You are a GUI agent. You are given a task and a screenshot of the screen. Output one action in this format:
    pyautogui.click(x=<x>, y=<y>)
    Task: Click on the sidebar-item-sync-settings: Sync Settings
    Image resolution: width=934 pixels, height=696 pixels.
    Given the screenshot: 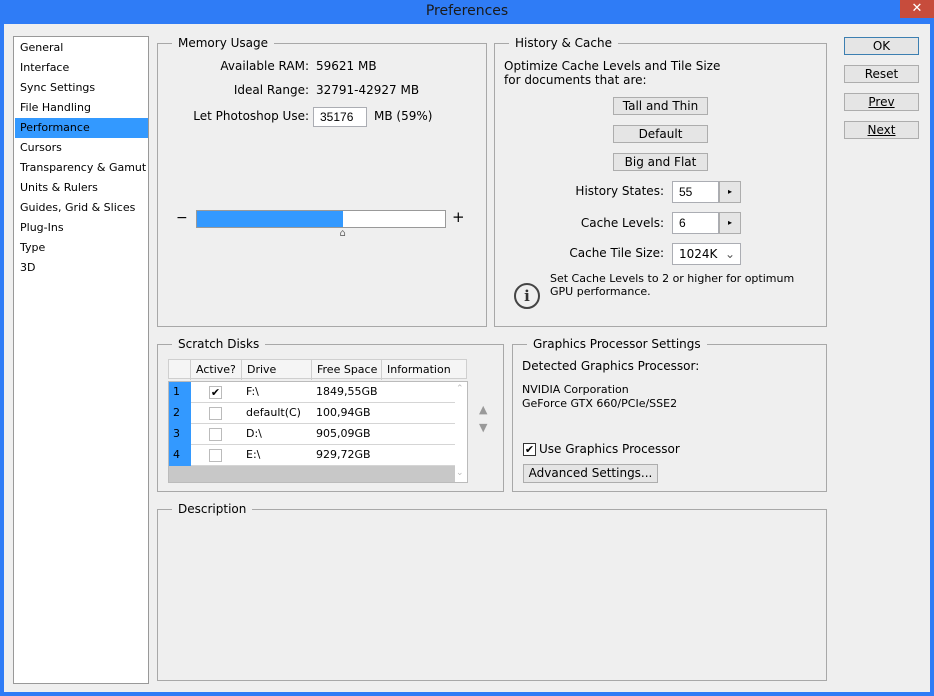 What is the action you would take?
    pyautogui.click(x=81, y=88)
    